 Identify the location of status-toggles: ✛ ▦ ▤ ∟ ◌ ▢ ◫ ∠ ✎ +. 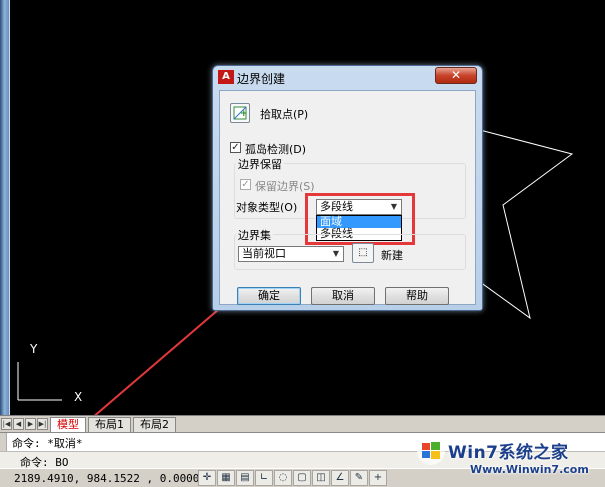
(293, 478).